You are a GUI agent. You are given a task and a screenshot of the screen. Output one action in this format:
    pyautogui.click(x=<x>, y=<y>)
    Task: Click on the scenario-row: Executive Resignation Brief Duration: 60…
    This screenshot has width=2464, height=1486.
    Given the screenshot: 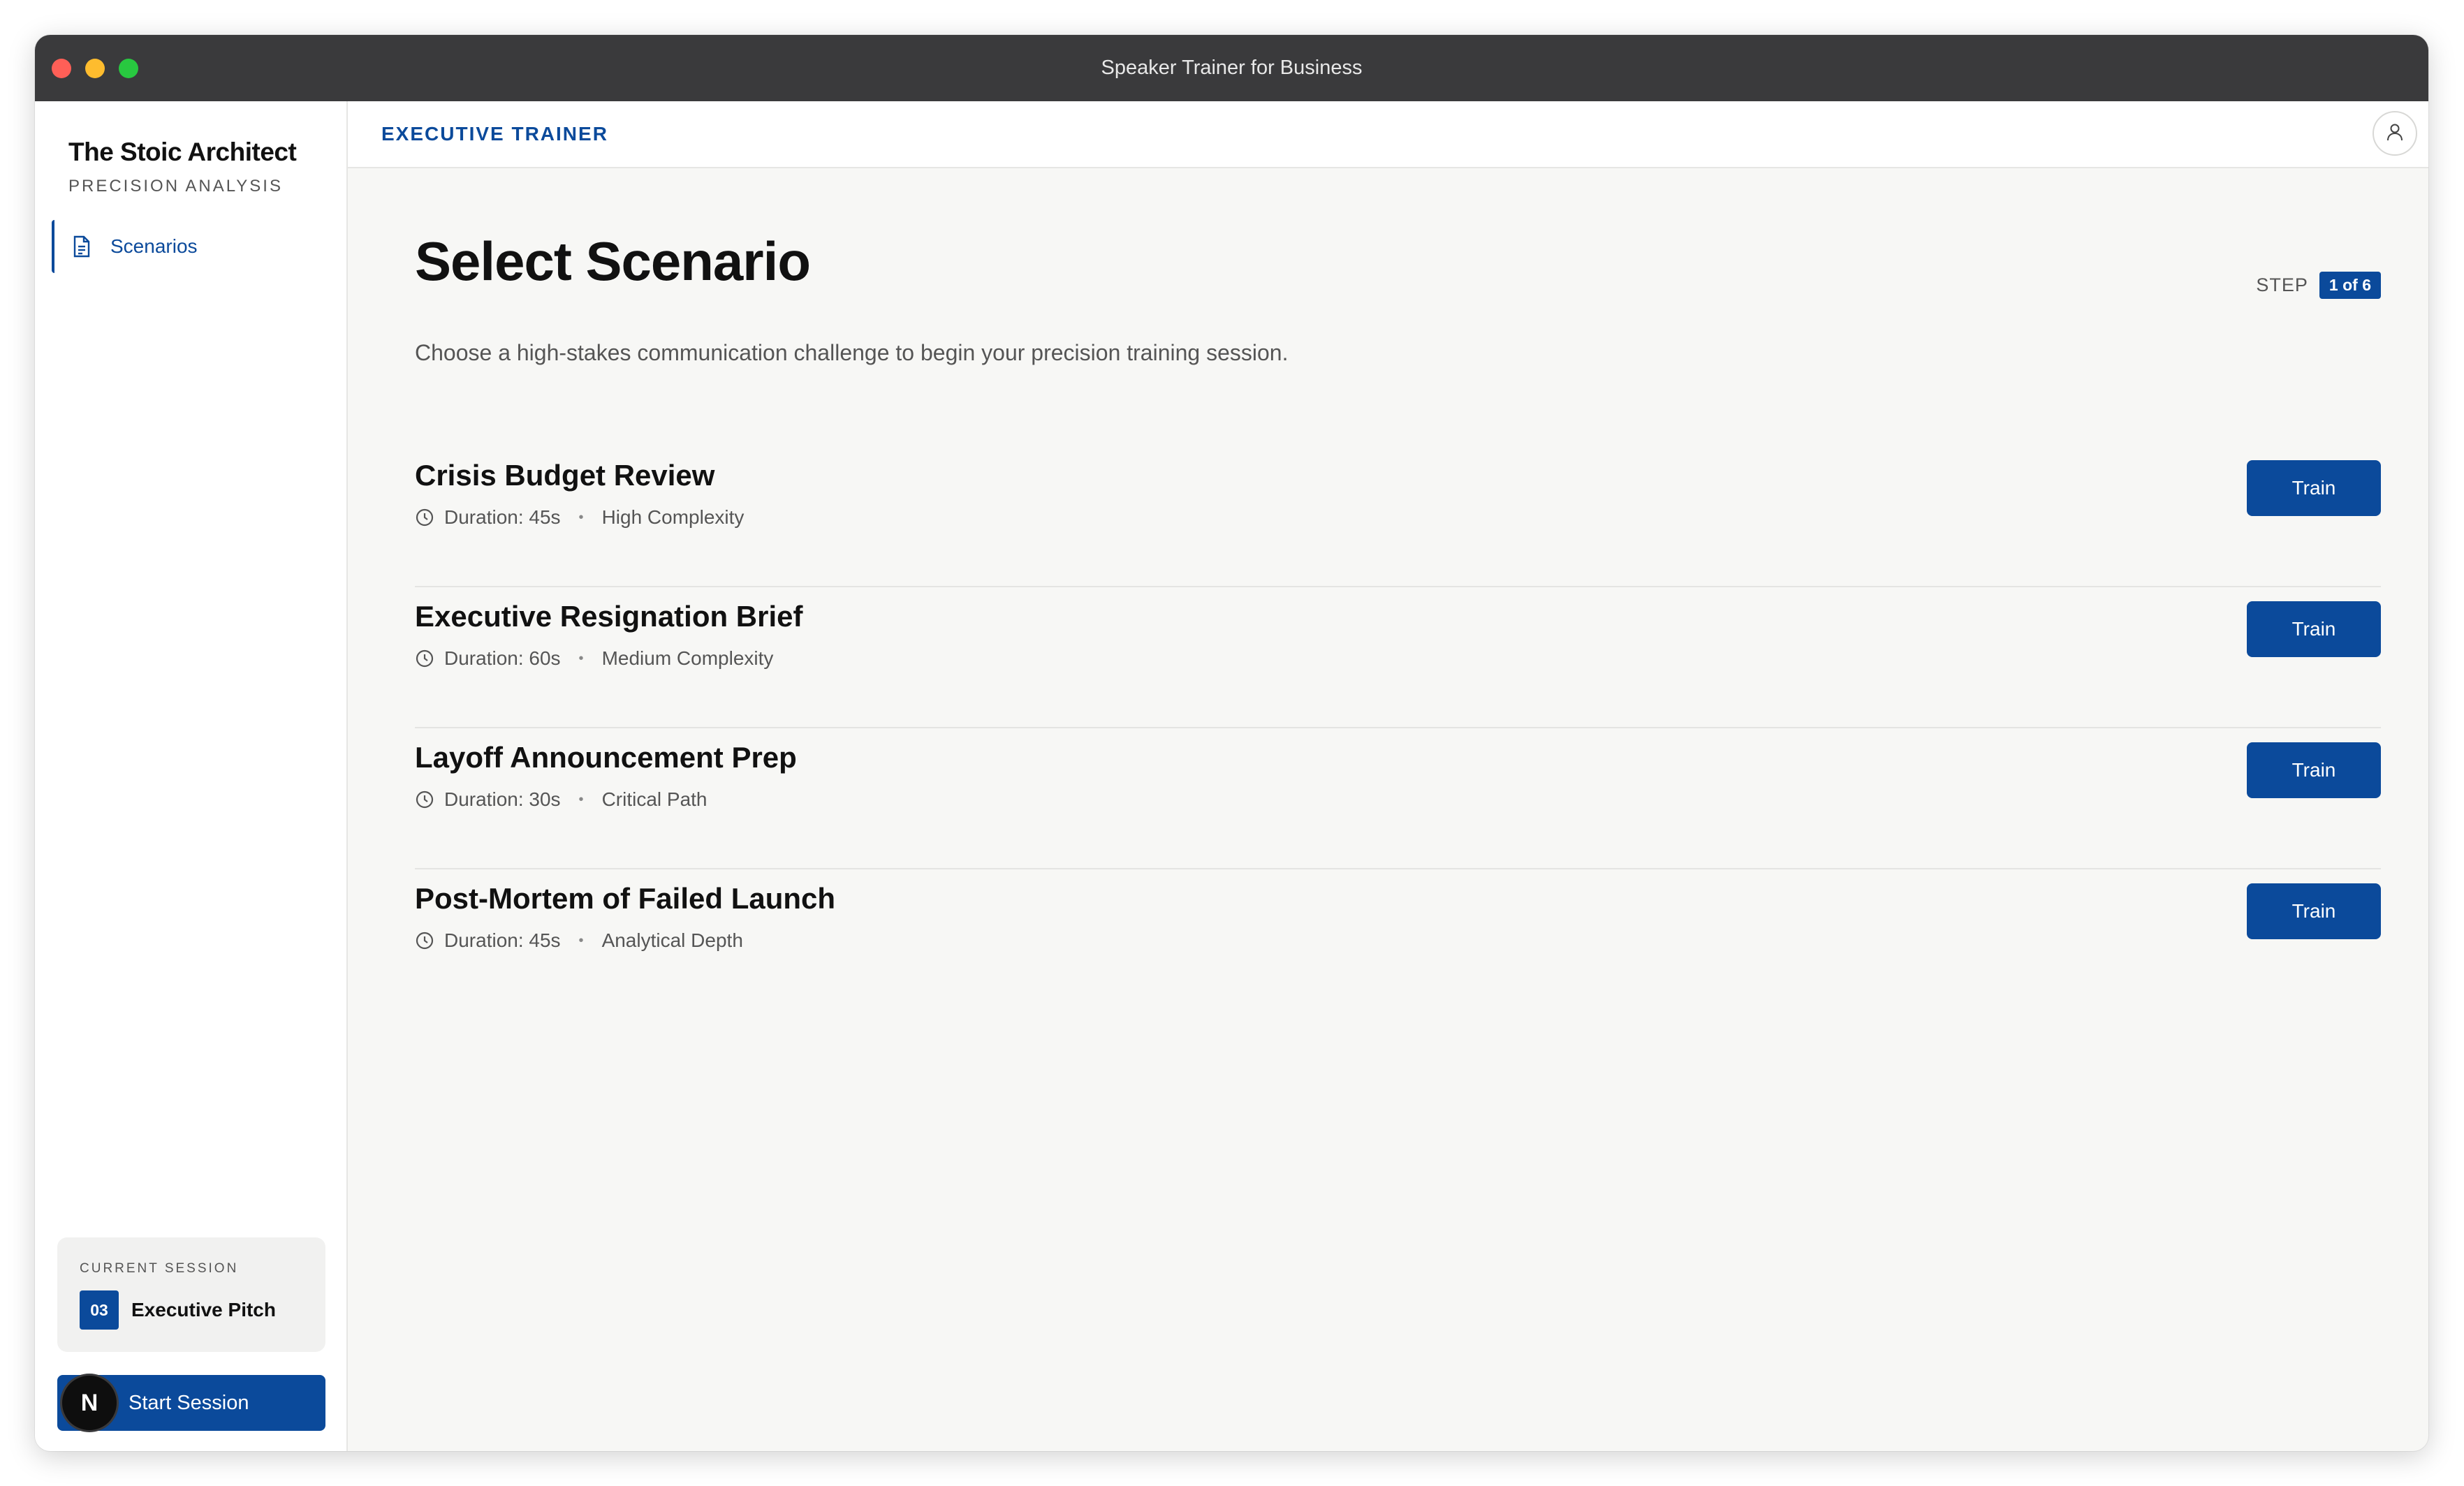 What is the action you would take?
    pyautogui.click(x=1398, y=658)
    